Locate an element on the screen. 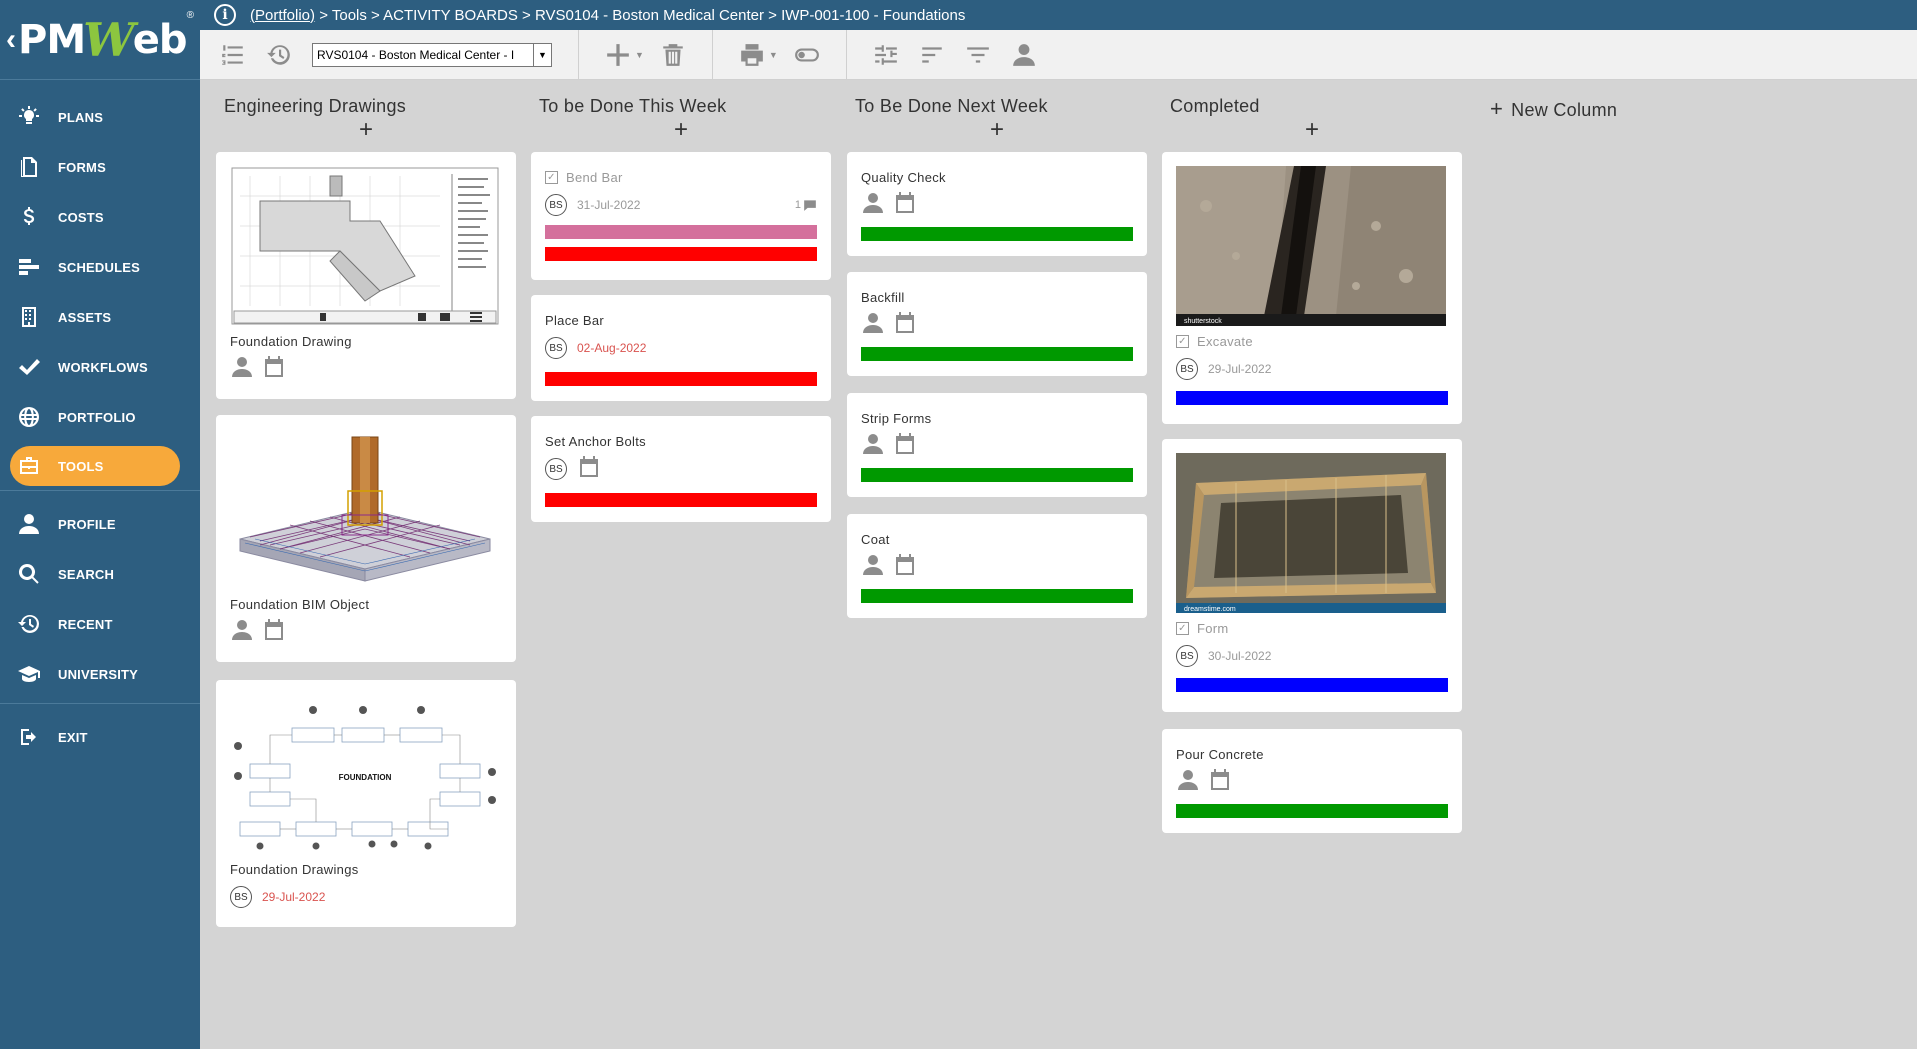 The image size is (1917, 1049). numbered-list-button is located at coordinates (233, 55).